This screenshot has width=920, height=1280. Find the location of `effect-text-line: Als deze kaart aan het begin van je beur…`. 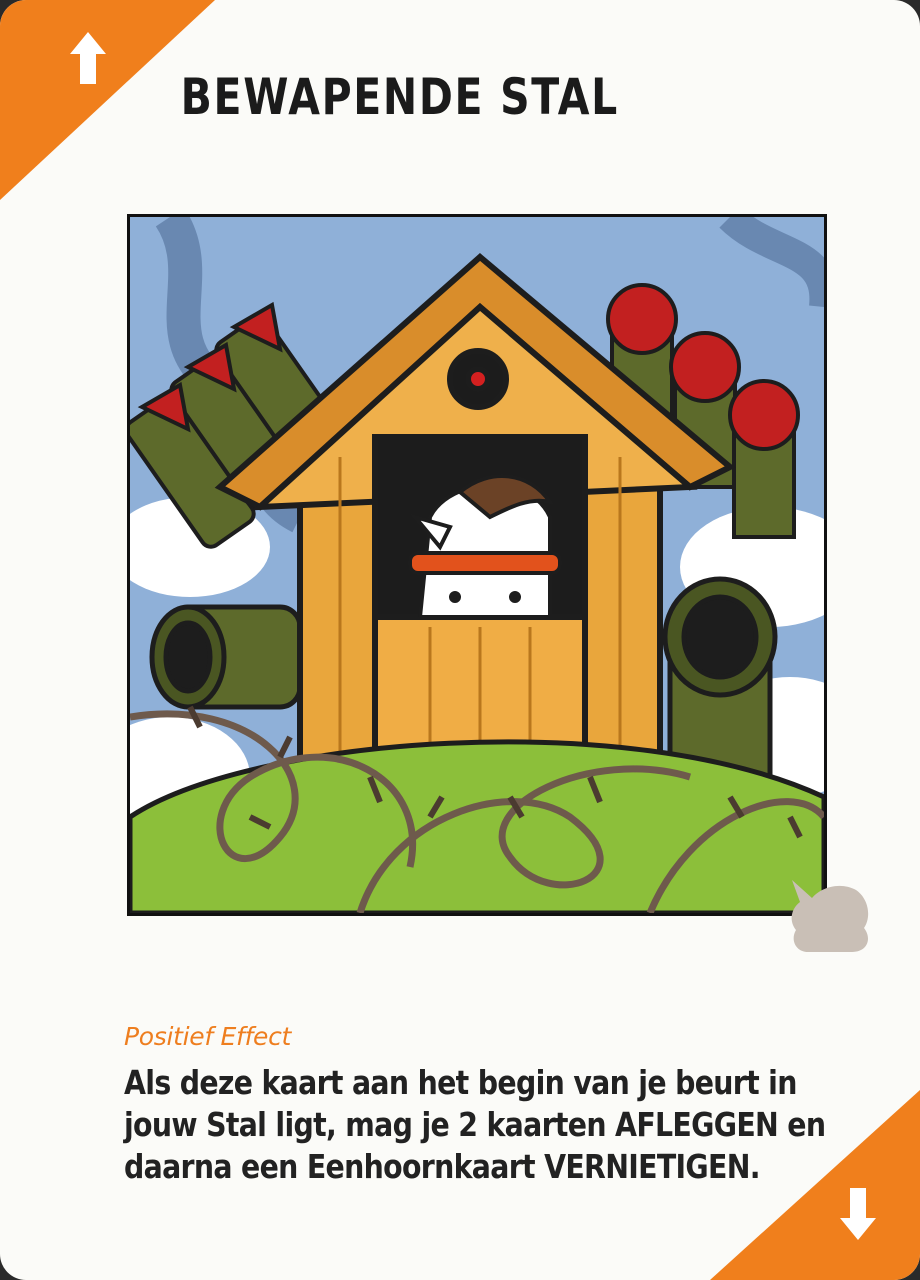

effect-text-line: Als deze kaart aan het begin van je beur… is located at coordinates (460, 1082).